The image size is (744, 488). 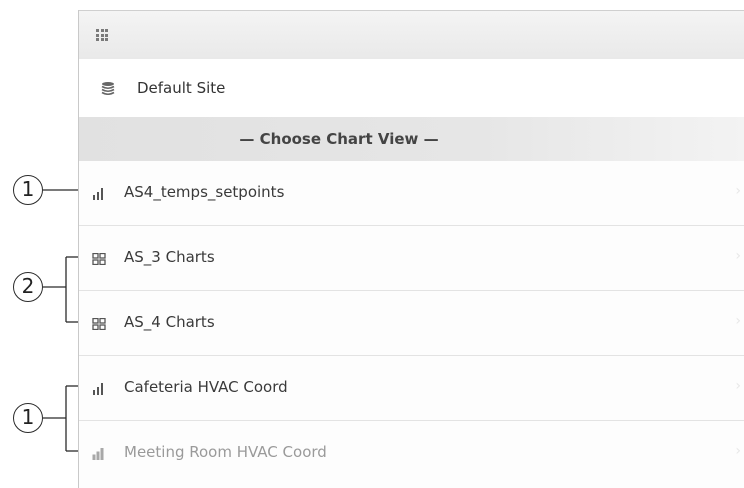 What do you see at coordinates (102, 35) in the screenshot?
I see `grid-icon` at bounding box center [102, 35].